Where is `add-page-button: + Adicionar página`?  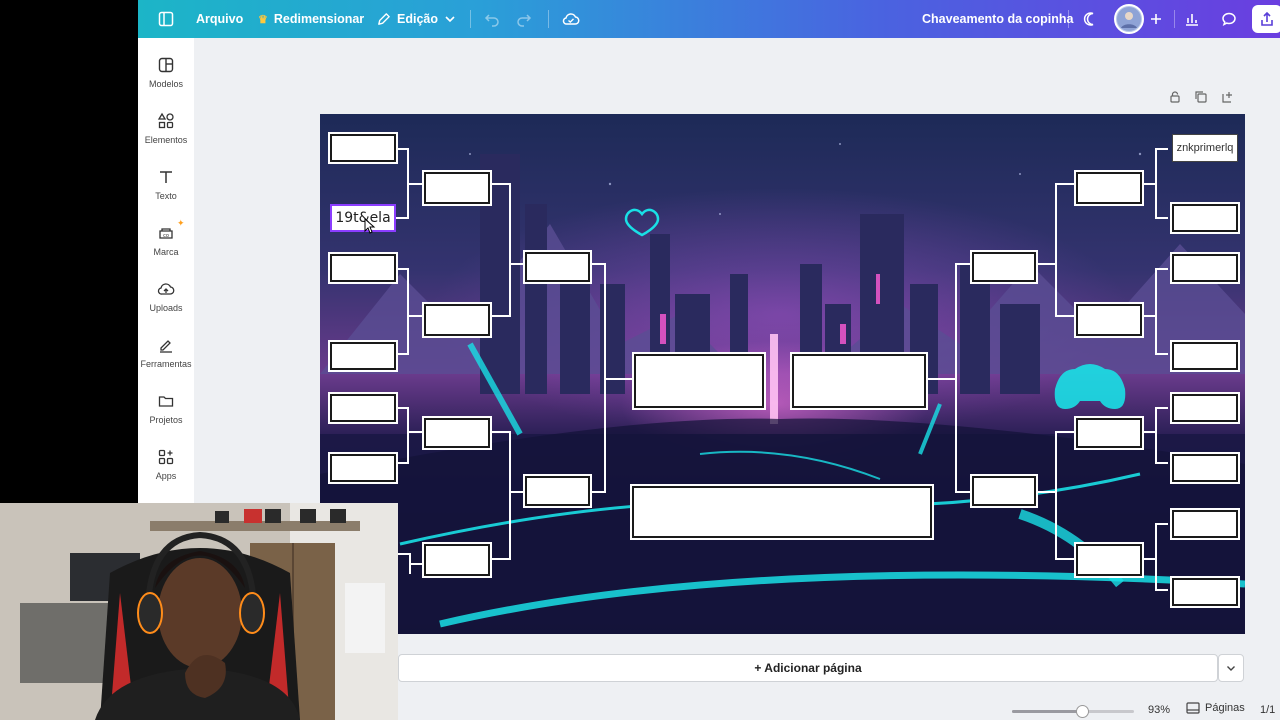 add-page-button: + Adicionar página is located at coordinates (808, 668).